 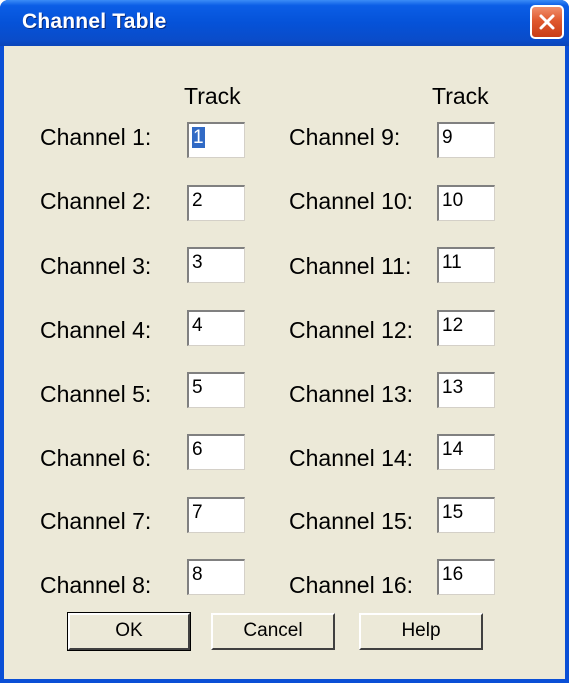 I want to click on track-input-channel-9: 9, so click(x=466, y=140).